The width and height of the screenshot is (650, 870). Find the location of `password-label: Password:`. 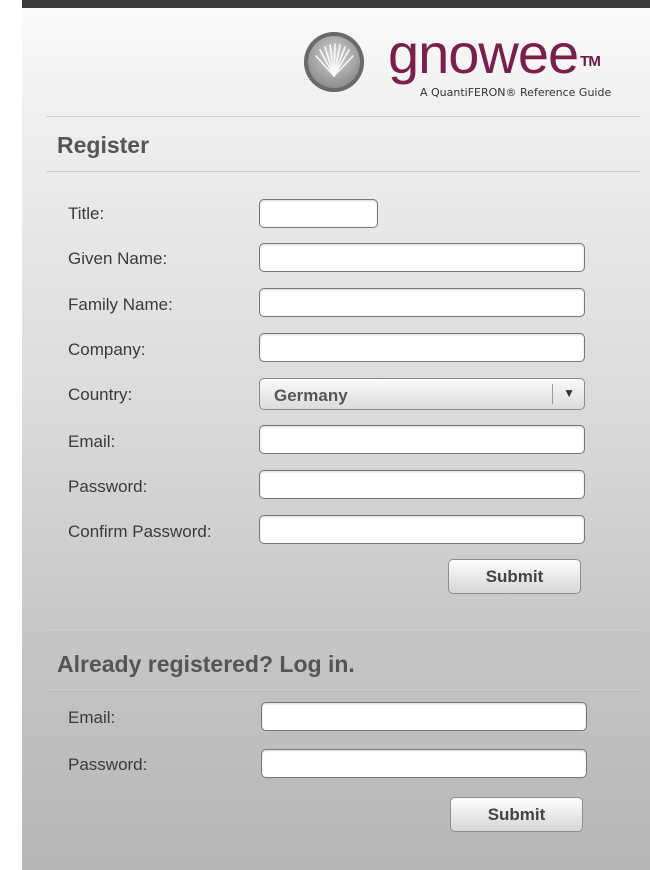

password-label: Password: is located at coordinates (108, 486).